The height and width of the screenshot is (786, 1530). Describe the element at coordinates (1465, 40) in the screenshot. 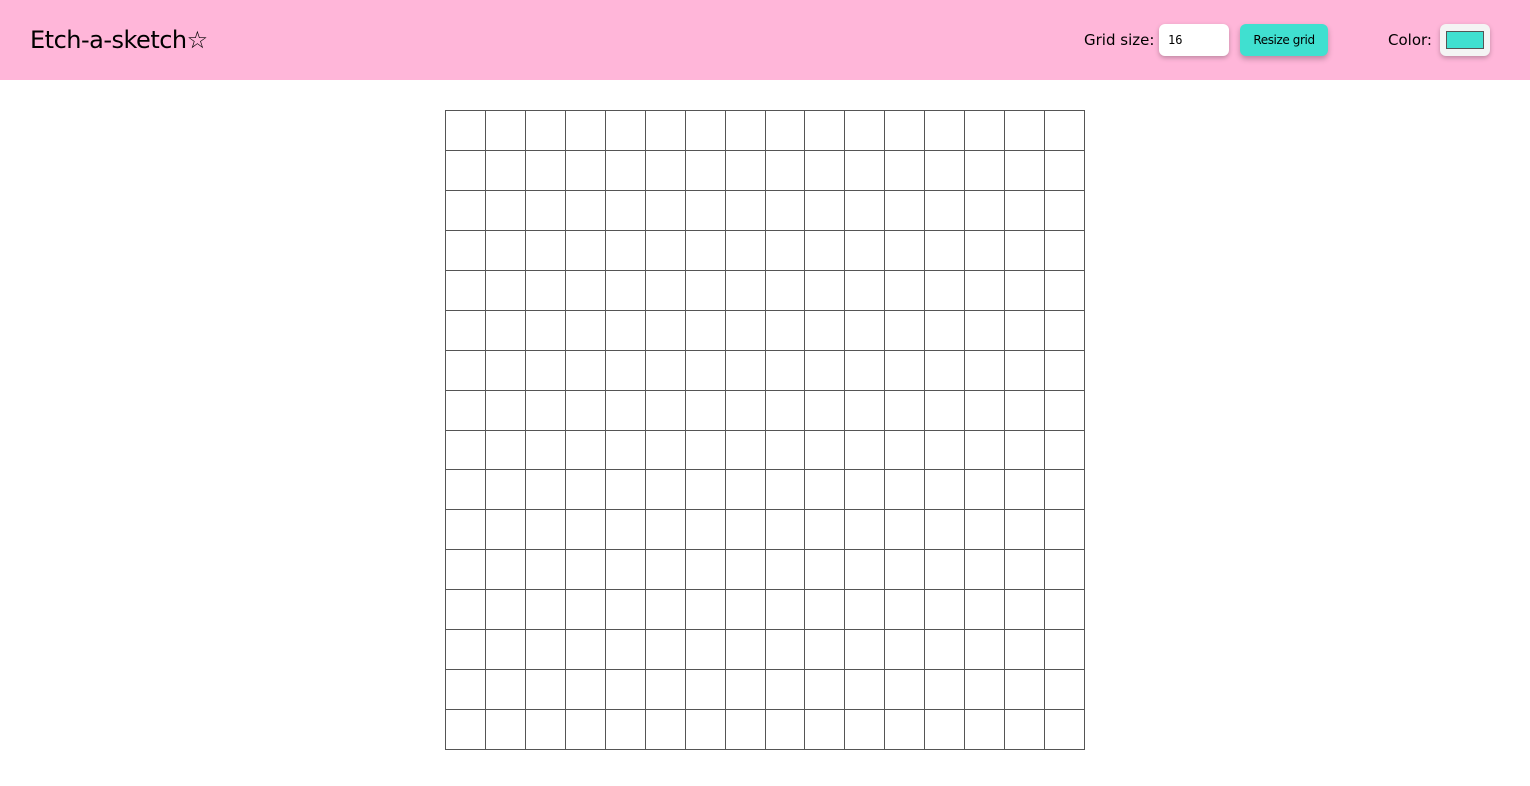

I see `color-picker` at that location.